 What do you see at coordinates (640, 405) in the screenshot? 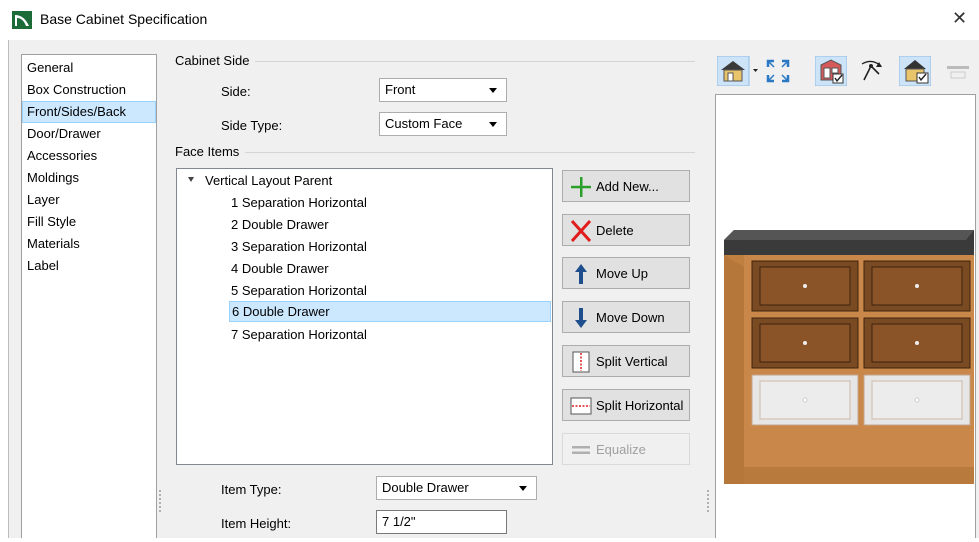
I see `split-horizontal-label: Split Horizontal` at bounding box center [640, 405].